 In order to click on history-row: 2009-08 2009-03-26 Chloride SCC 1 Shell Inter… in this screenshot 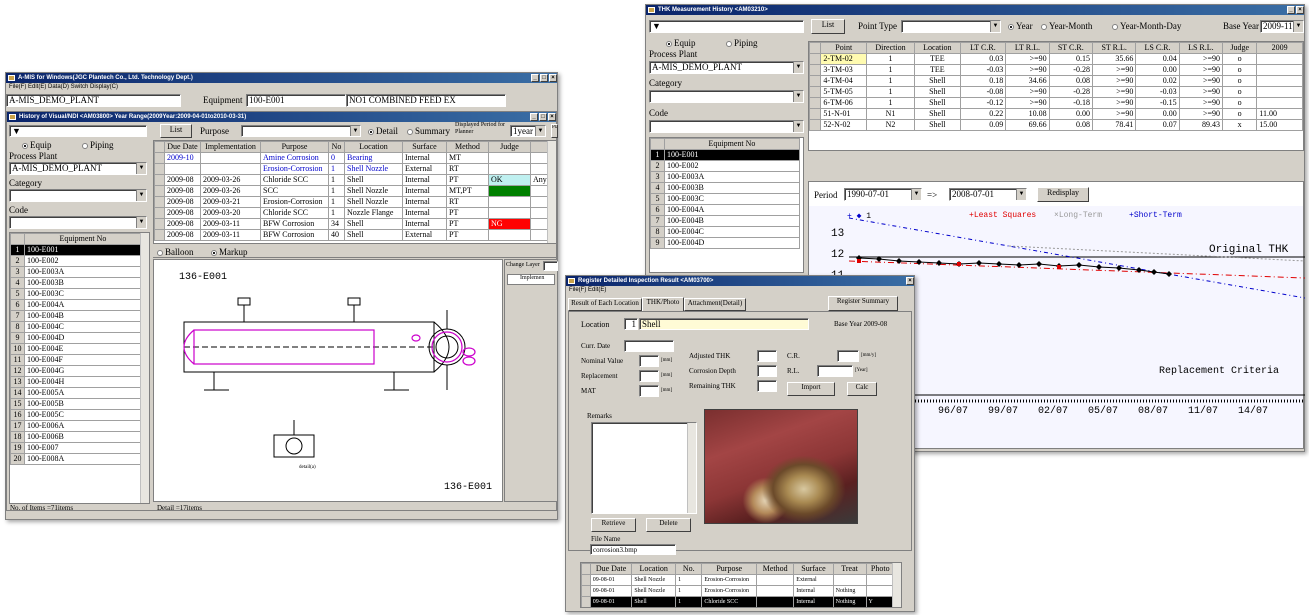, I will do `click(352, 180)`.